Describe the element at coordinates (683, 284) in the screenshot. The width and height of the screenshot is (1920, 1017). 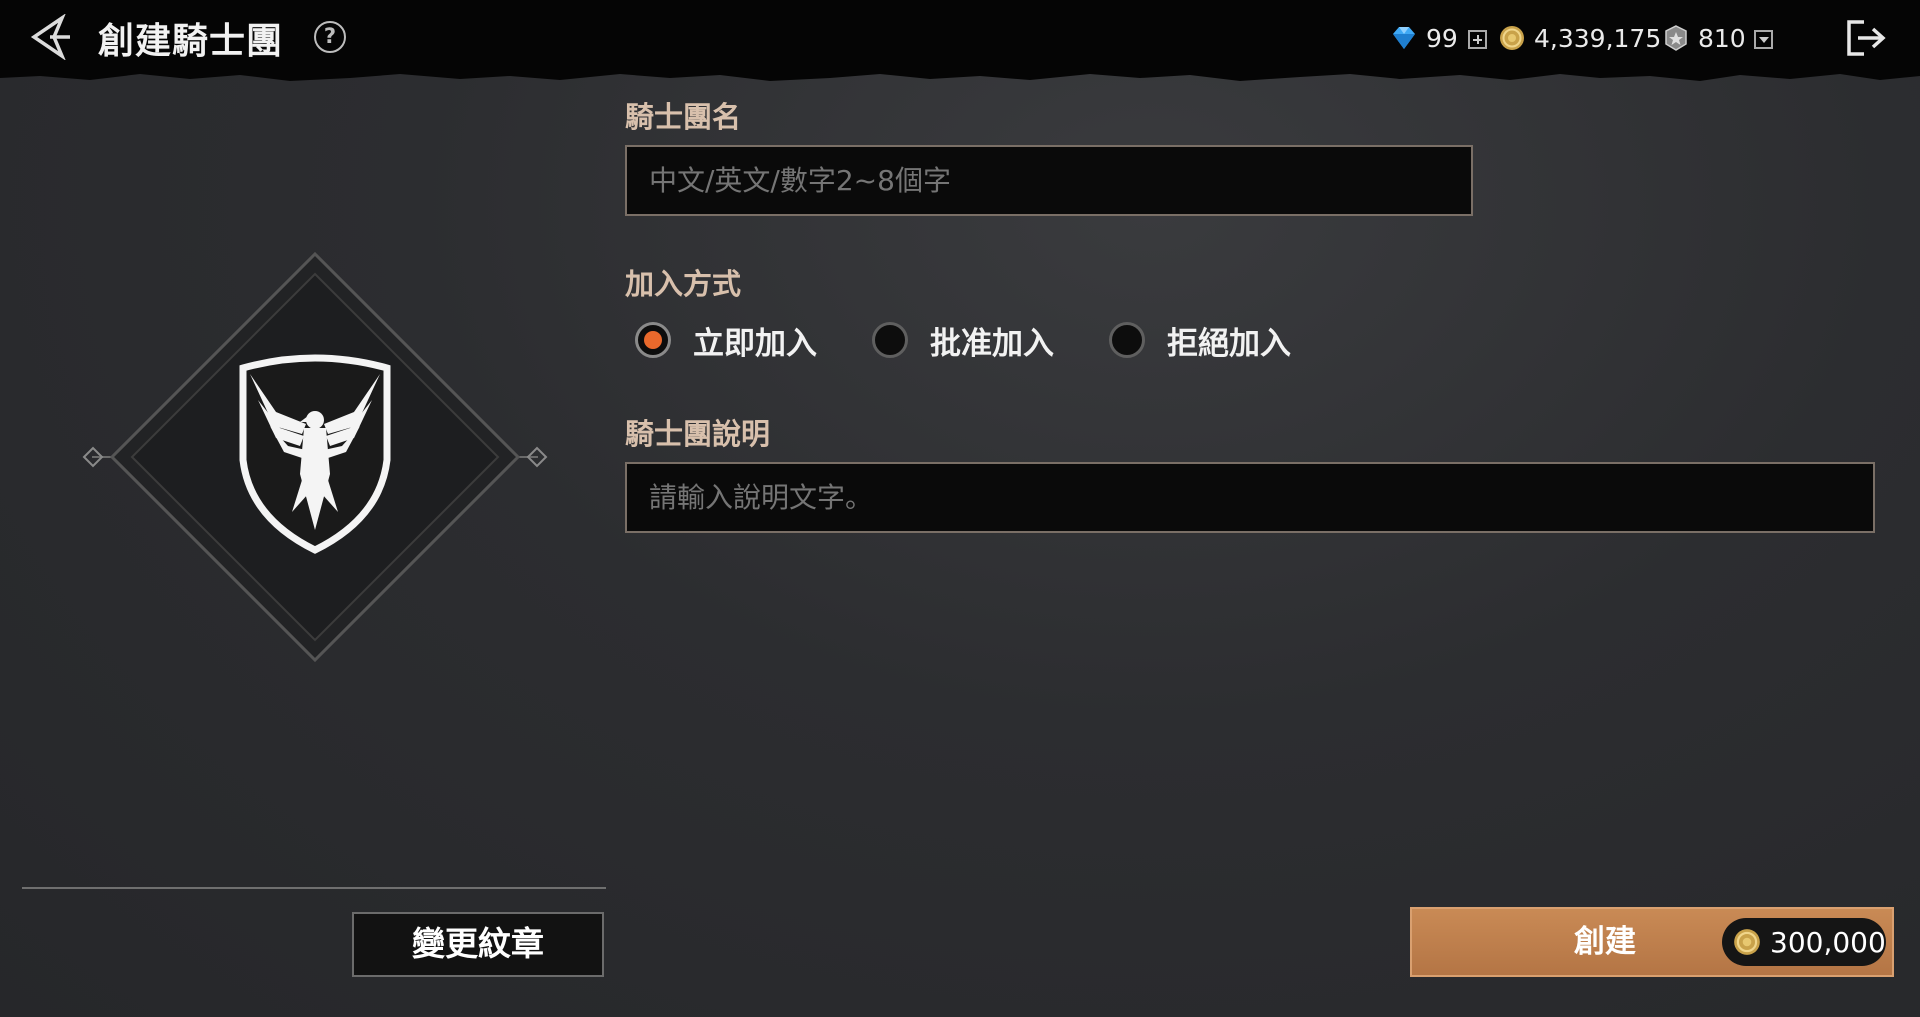
I see `join-method-label: 加入方式` at that location.